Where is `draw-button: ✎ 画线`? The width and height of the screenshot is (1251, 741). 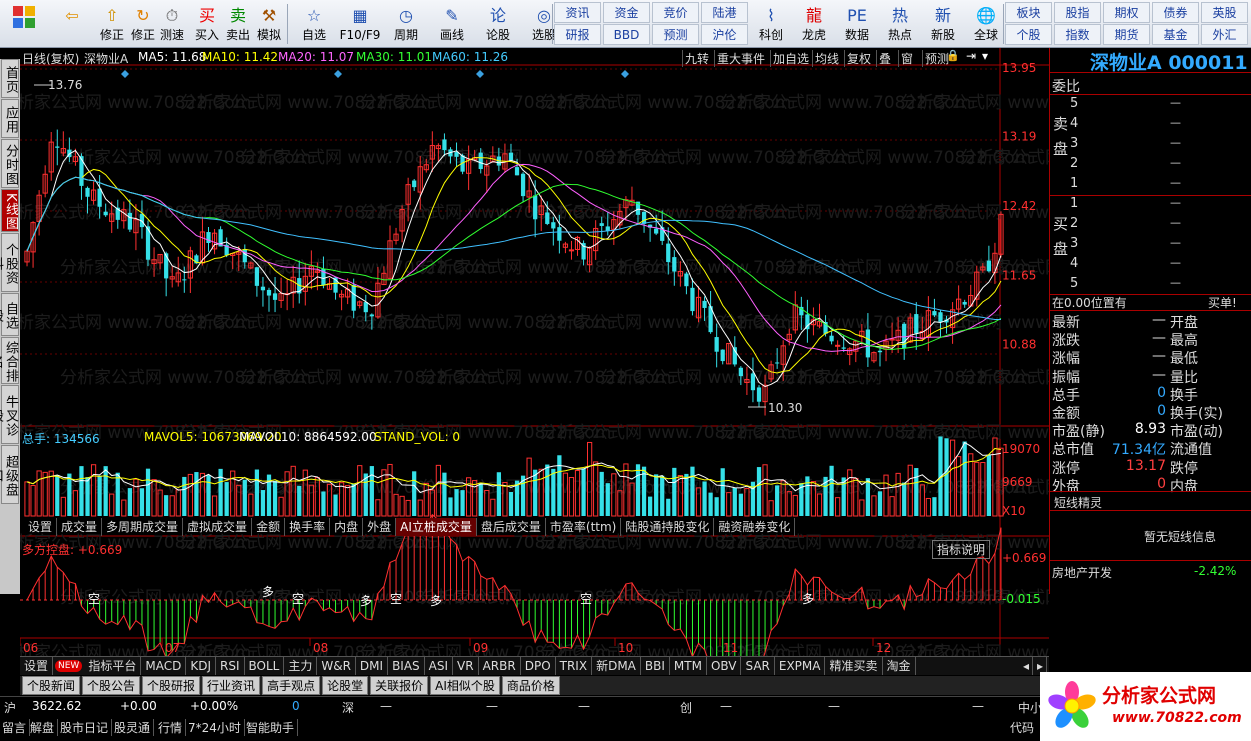
draw-button: ✎ 画线 is located at coordinates (452, 24).